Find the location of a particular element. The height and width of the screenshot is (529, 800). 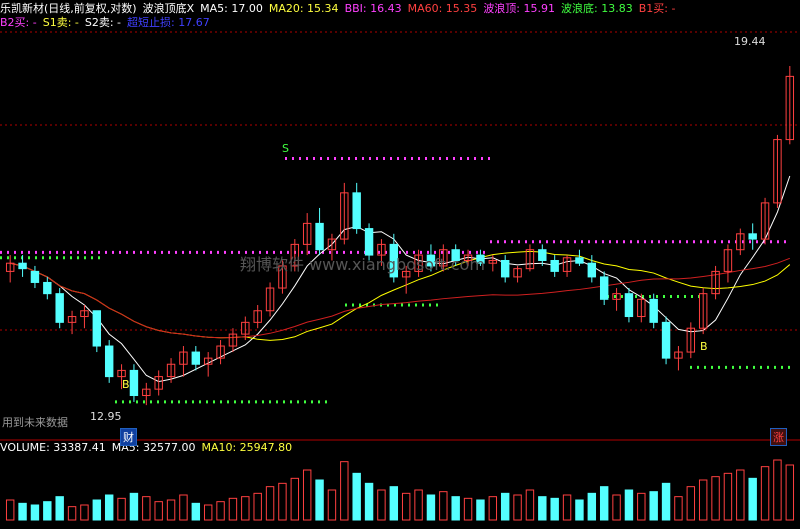

buy-signal-b-1: B is located at coordinates (126, 384).